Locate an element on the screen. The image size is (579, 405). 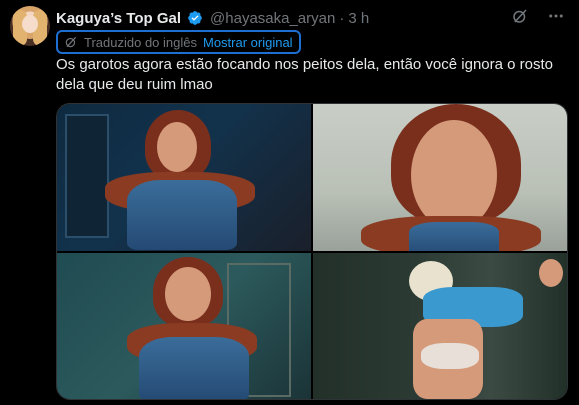
grok-icon is located at coordinates (520, 16).